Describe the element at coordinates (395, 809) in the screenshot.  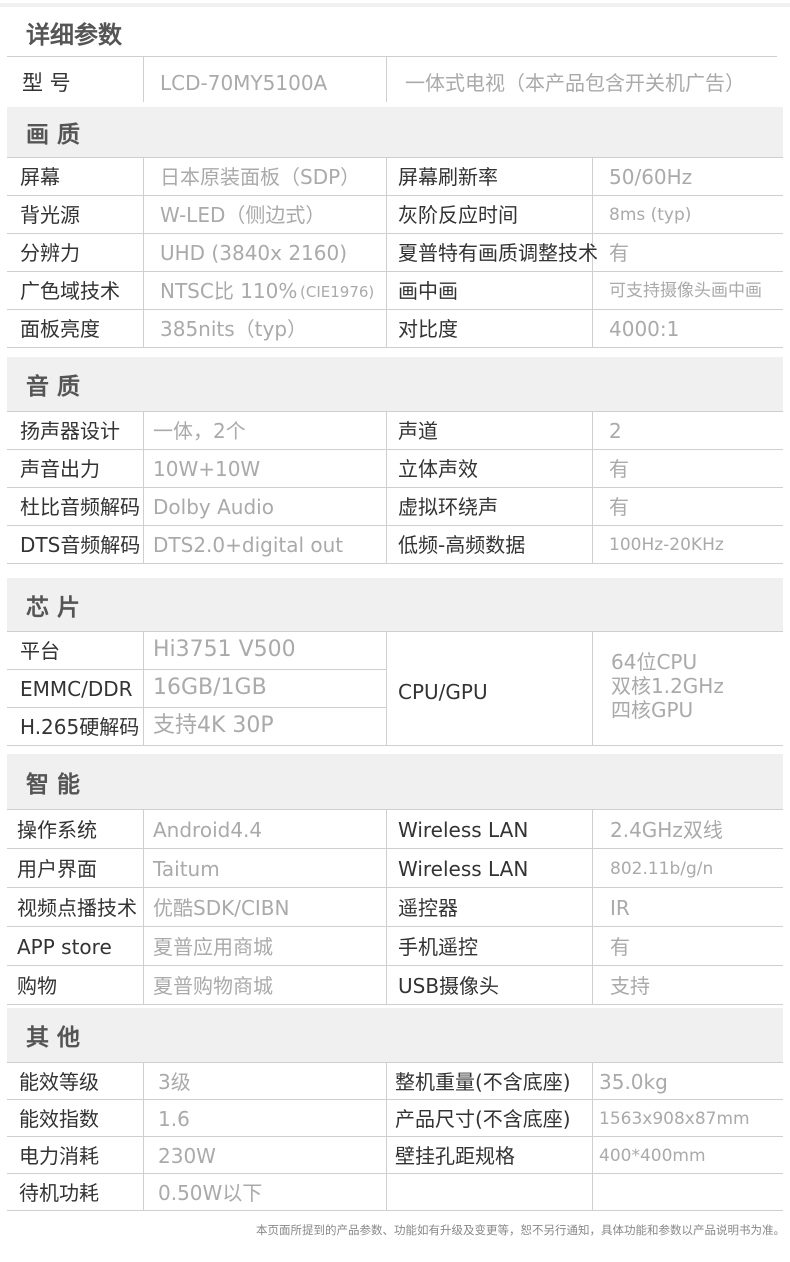
I see `smart-top-line` at that location.